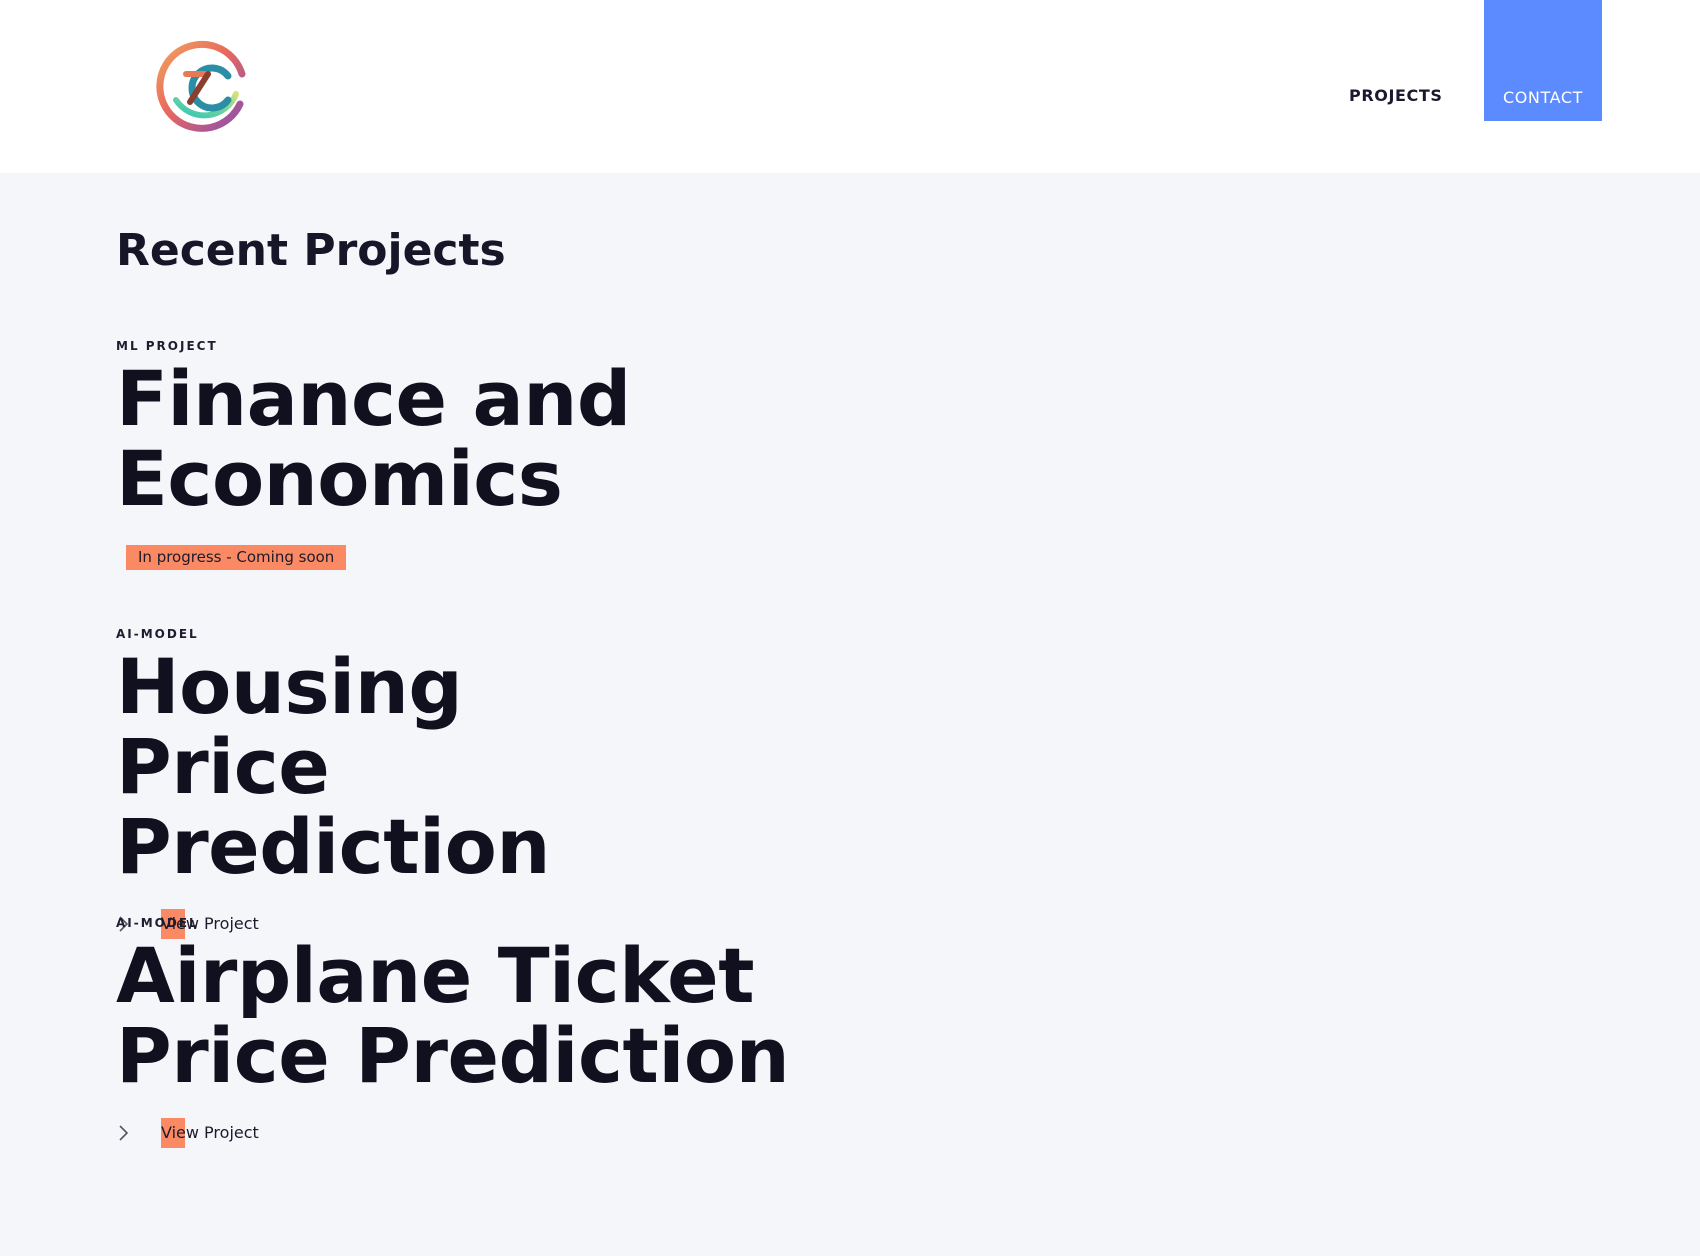 The image size is (1700, 1256). Describe the element at coordinates (311, 250) in the screenshot. I see `section-title: Recent Projects` at that location.